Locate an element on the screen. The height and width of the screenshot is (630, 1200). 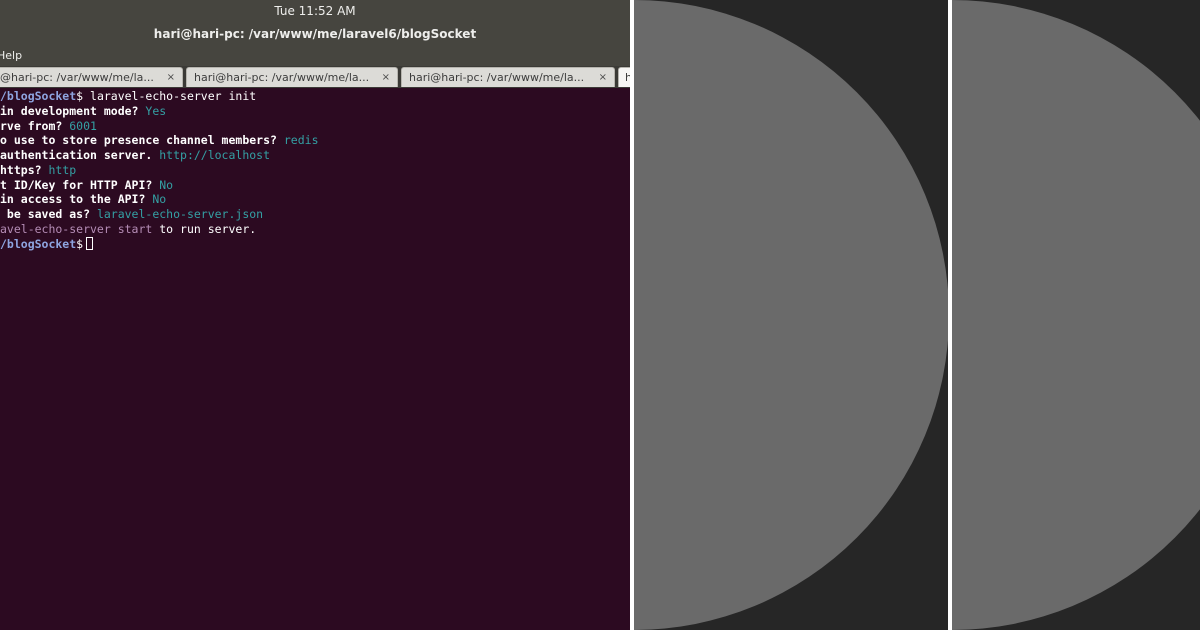
prompt-answer: Yes is located at coordinates (156, 111).